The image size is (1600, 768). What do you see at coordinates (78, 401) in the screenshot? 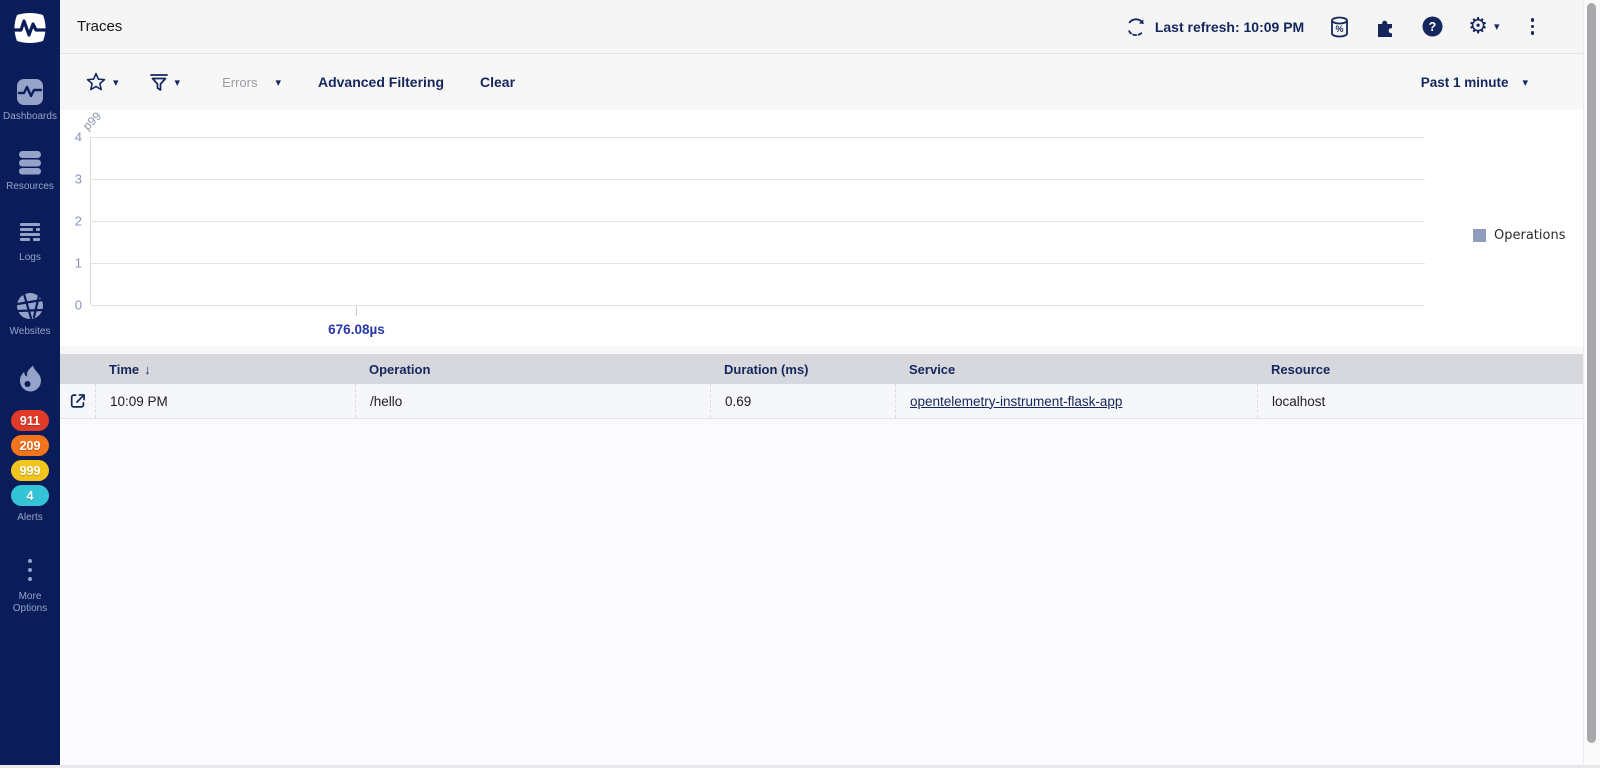
I see `open-trace-button` at bounding box center [78, 401].